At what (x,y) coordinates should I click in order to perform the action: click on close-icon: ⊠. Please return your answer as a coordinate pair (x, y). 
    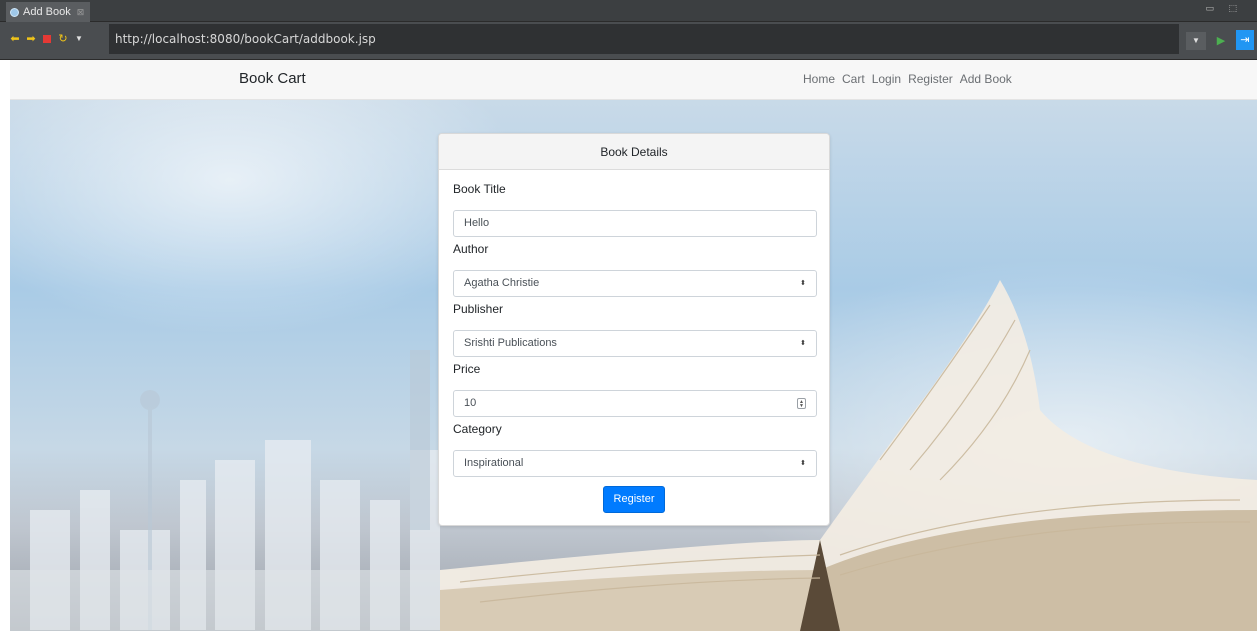
    Looking at the image, I should click on (81, 12).